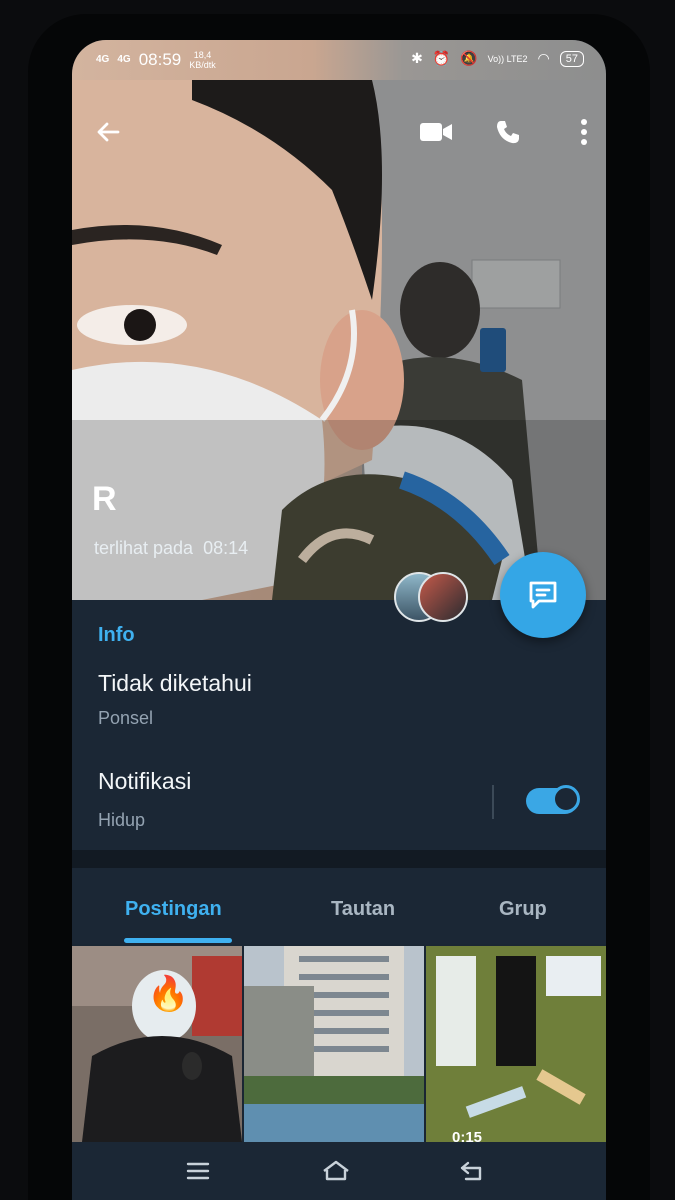 The height and width of the screenshot is (1200, 675). I want to click on tab-grup: Grup, so click(523, 909).